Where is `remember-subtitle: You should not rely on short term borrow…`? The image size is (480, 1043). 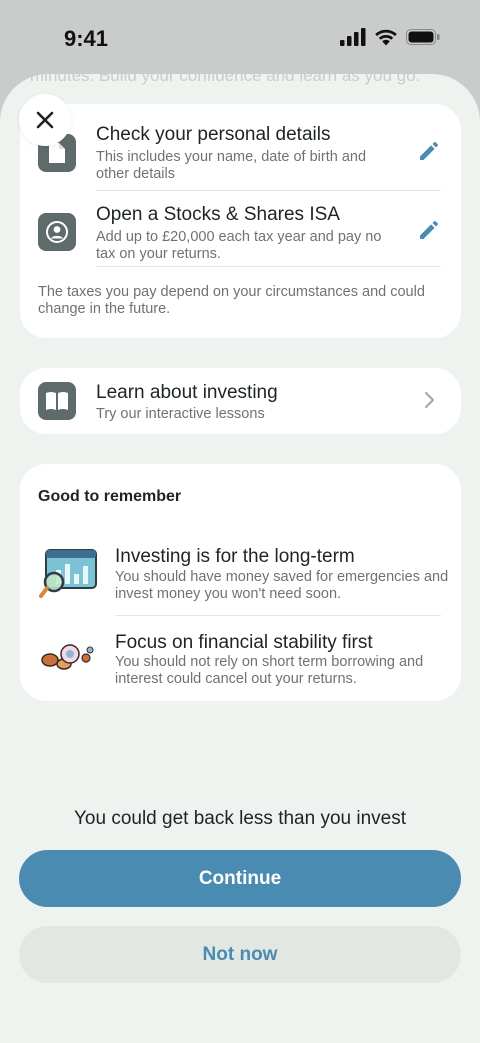 remember-subtitle: You should not rely on short term borrow… is located at coordinates (269, 670).